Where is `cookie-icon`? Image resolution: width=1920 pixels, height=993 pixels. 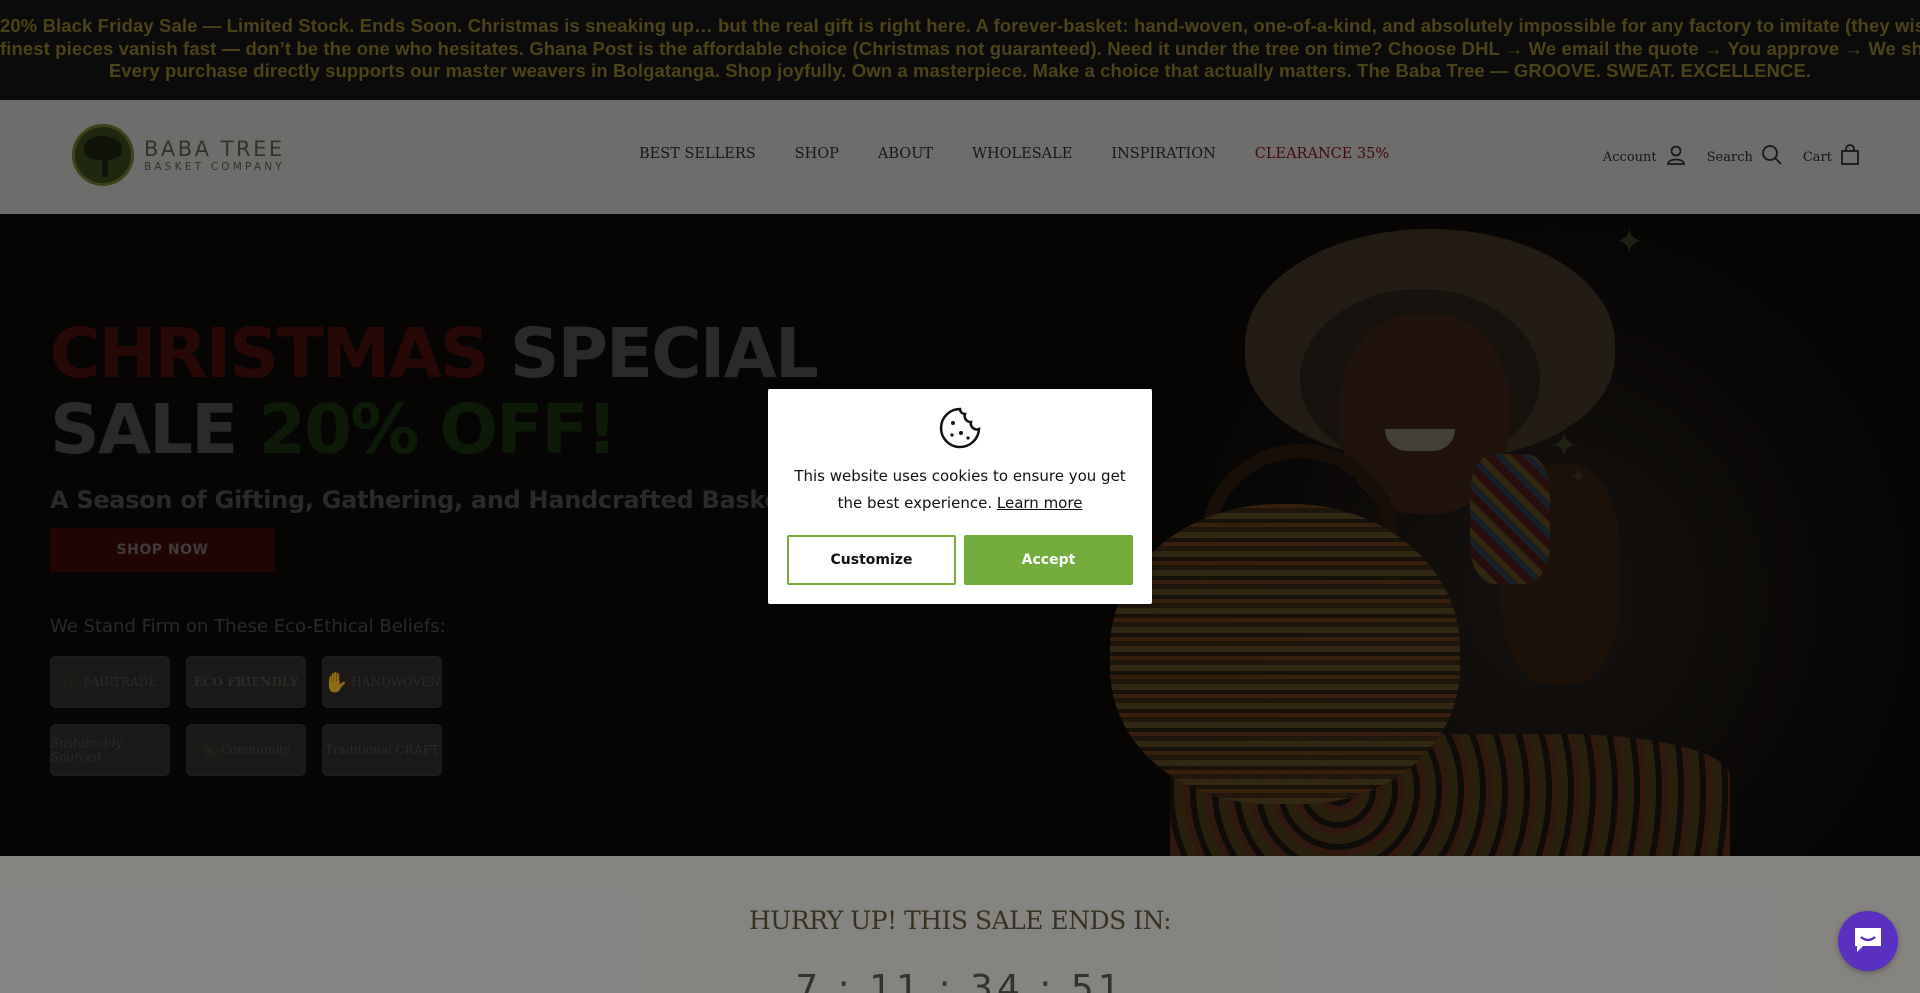 cookie-icon is located at coordinates (960, 430).